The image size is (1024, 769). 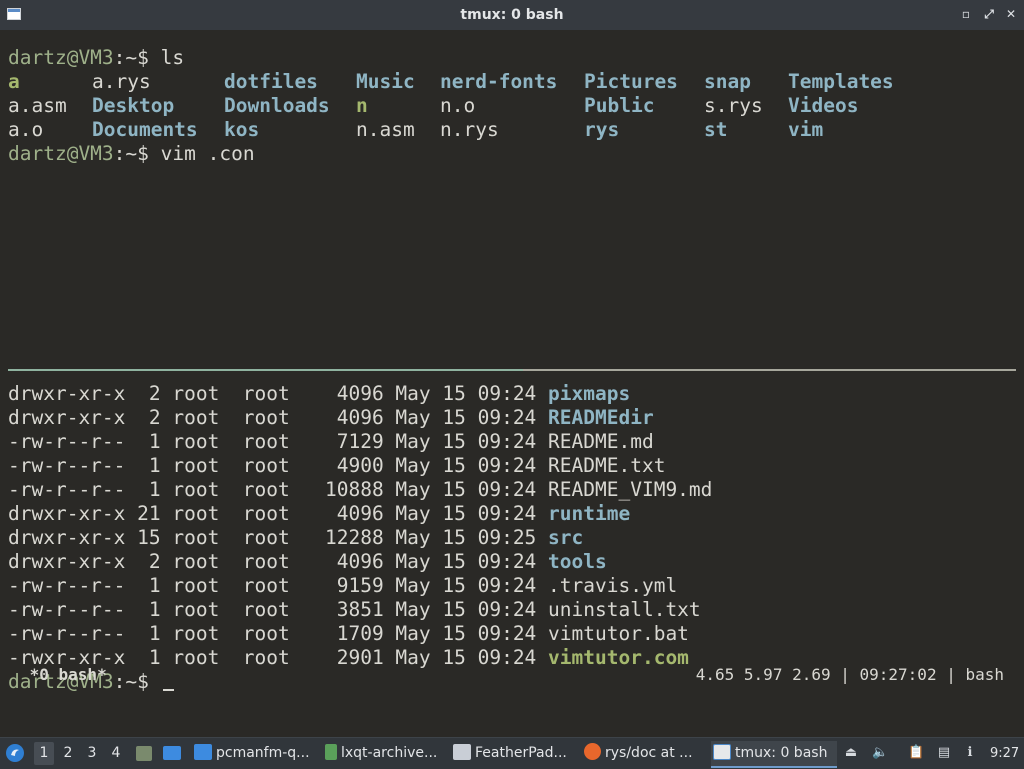 I want to click on desktop-2-button: 2, so click(x=68, y=753).